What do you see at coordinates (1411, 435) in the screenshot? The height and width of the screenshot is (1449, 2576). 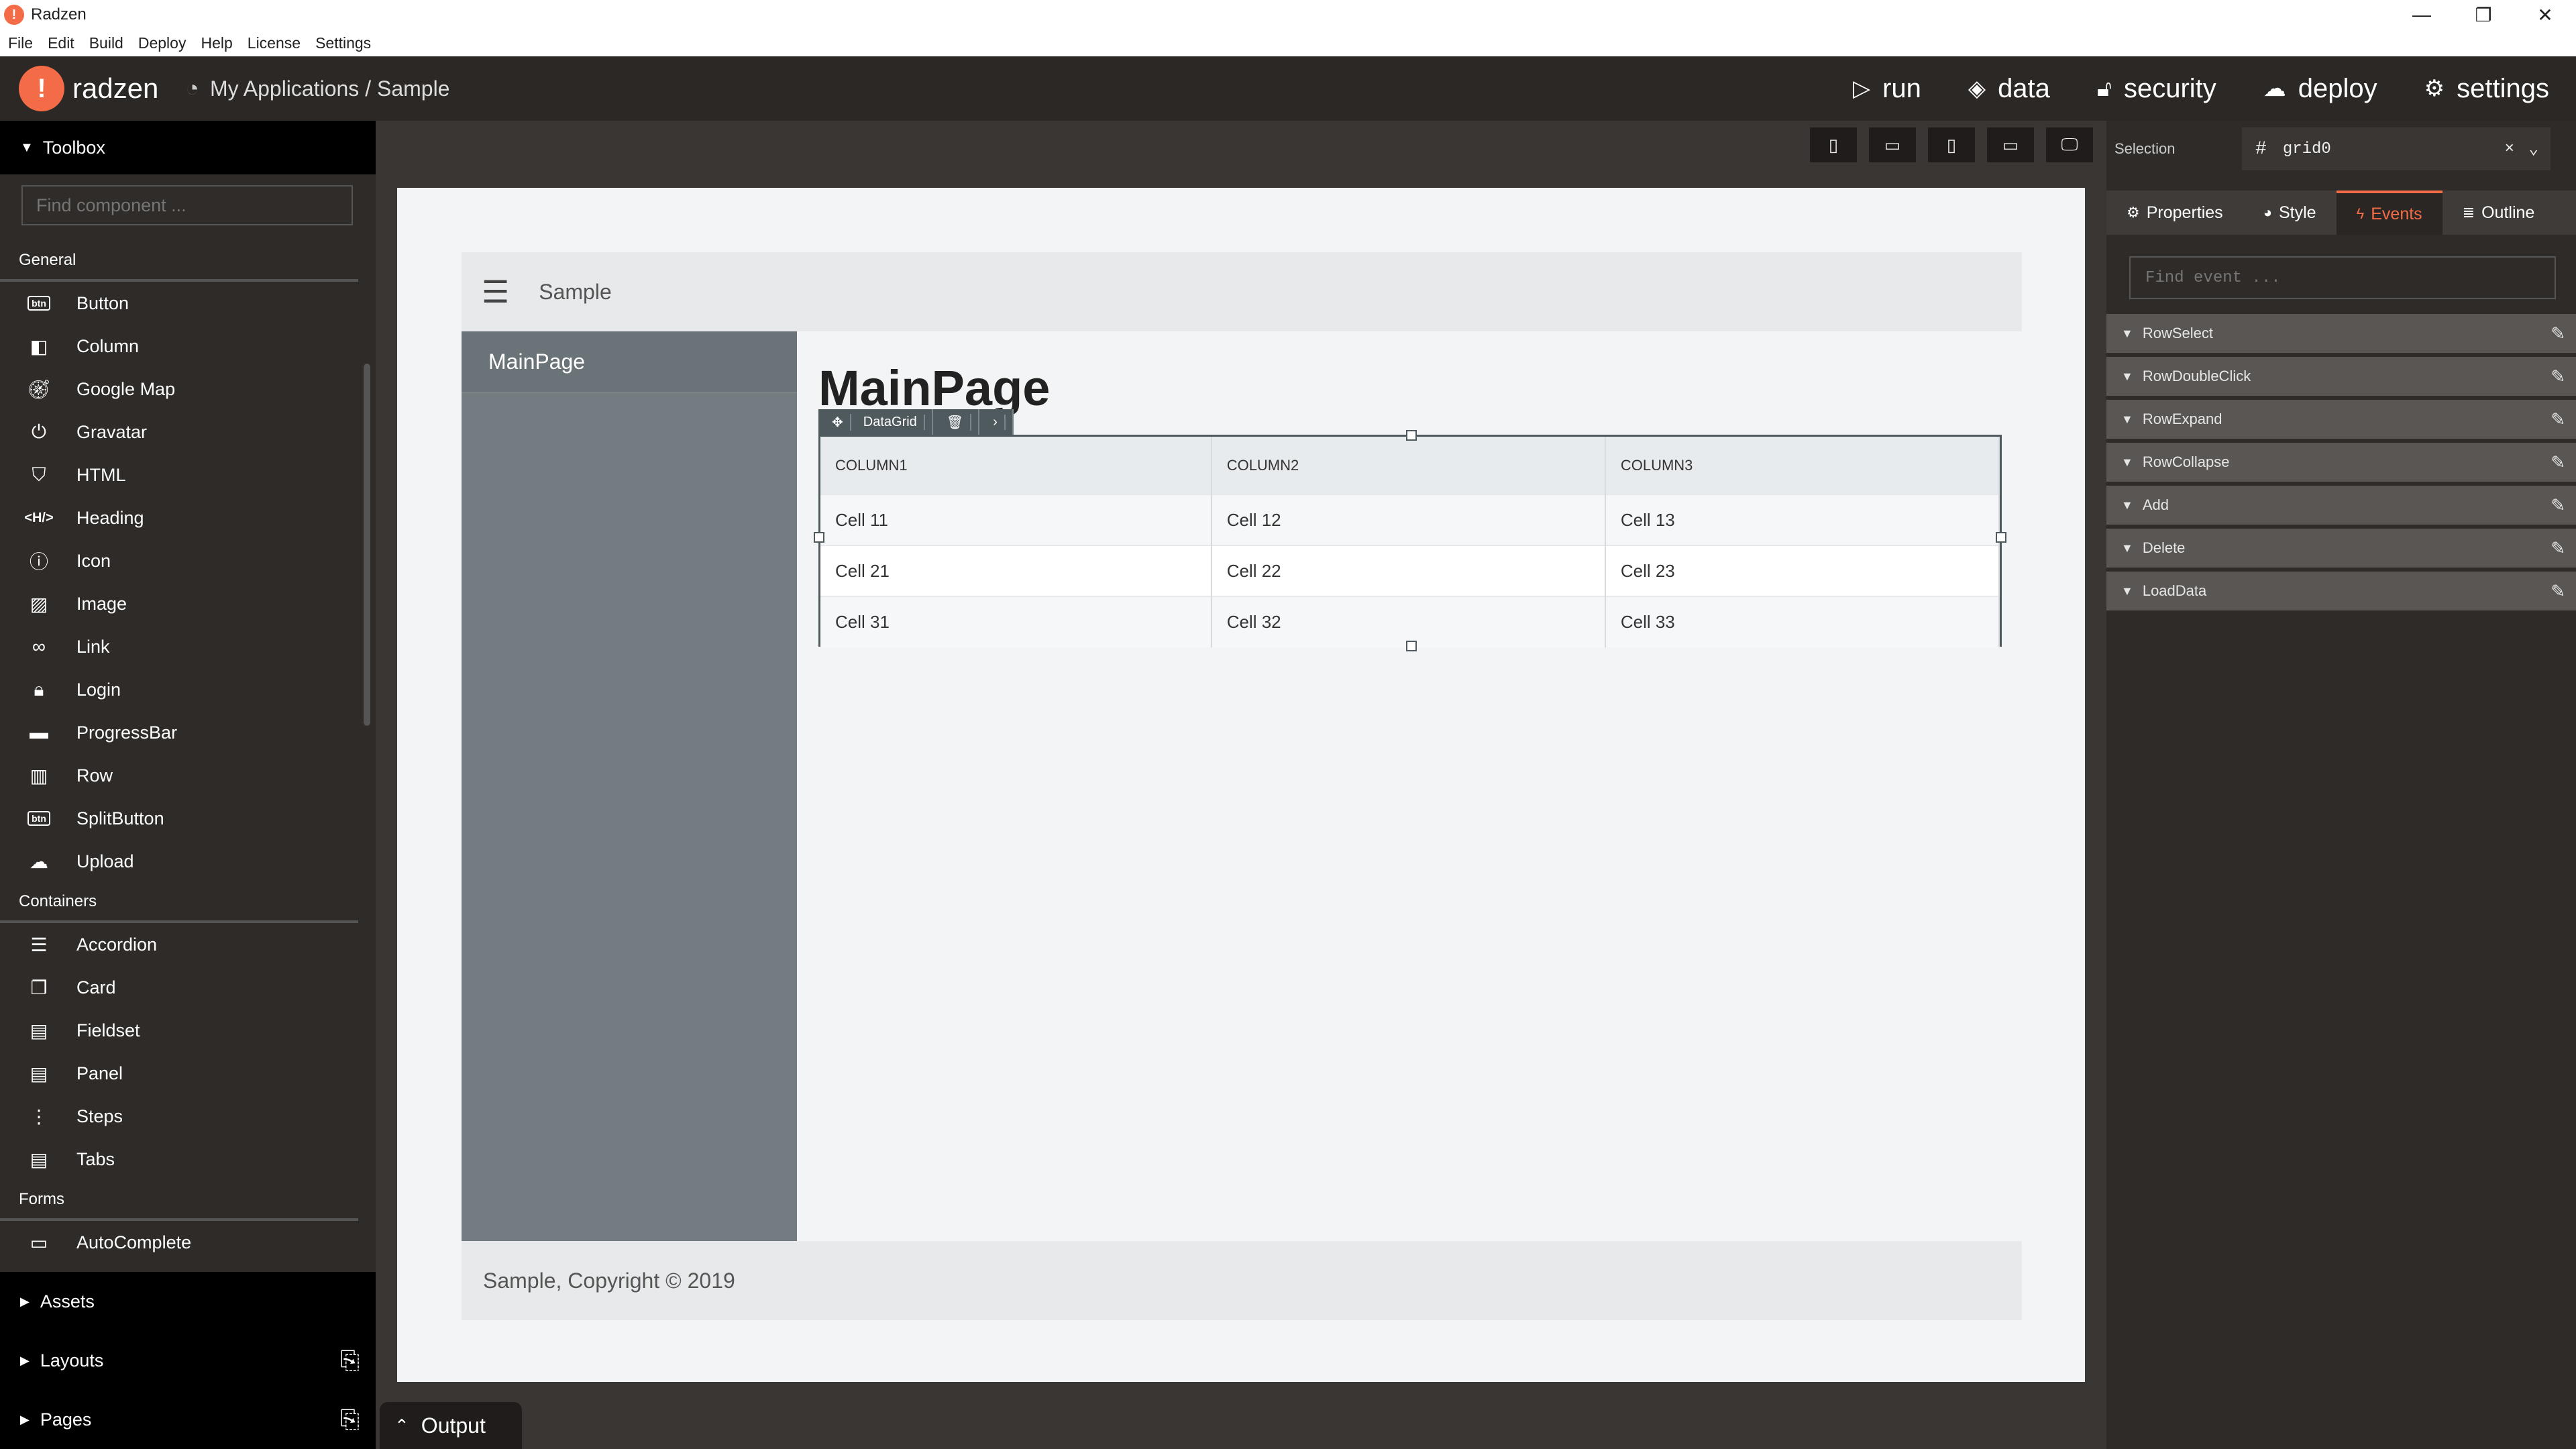 I see `resize-handle-top` at bounding box center [1411, 435].